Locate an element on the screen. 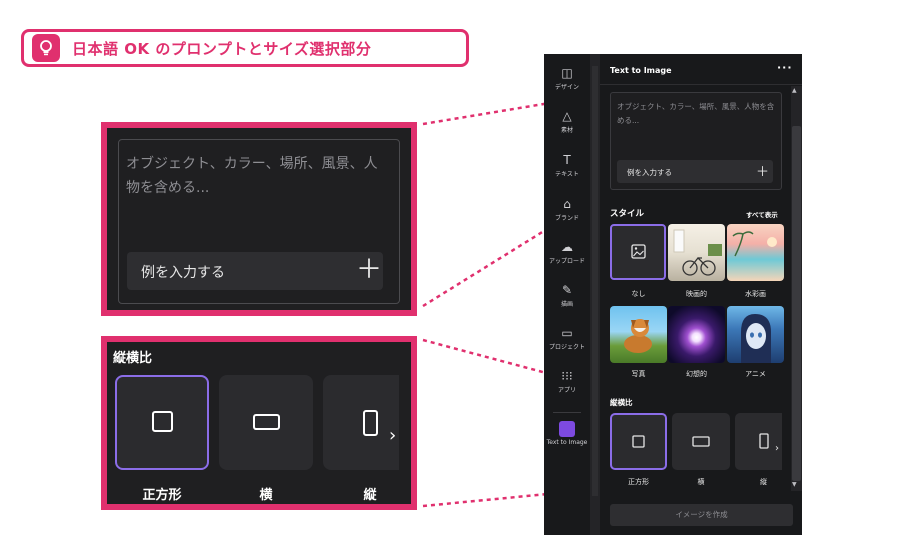 The image size is (906, 555). sidebar-item-label: アプリ is located at coordinates (566, 390).